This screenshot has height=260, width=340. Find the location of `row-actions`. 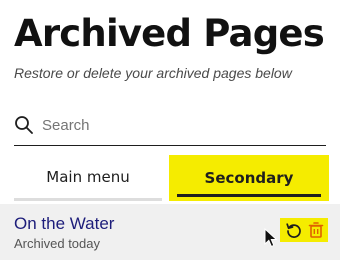

row-actions is located at coordinates (304, 230).